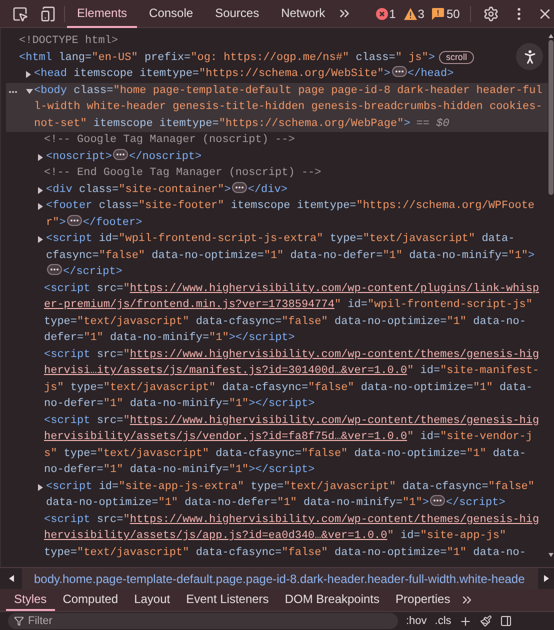  What do you see at coordinates (297, 214) in the screenshot?
I see `dom-node: <footer class="site-footer" itemscope itemtype="https://schema.org/WPFooter"> </footer>` at bounding box center [297, 214].